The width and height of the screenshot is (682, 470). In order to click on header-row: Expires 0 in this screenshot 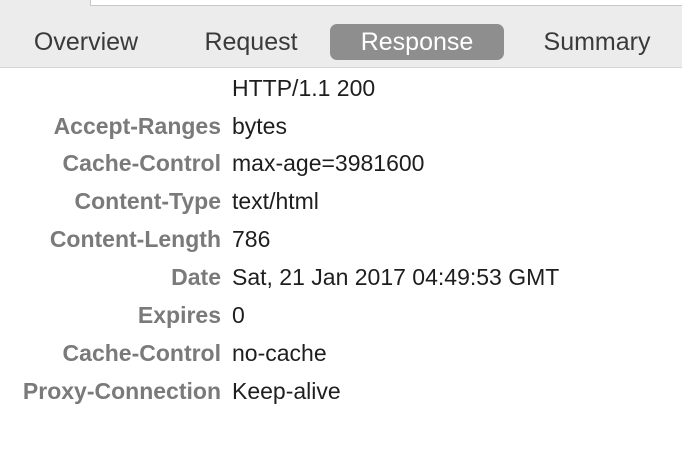, I will do `click(341, 315)`.